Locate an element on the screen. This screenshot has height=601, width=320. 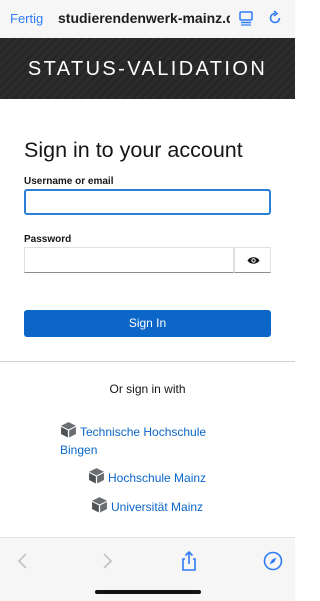
chevron-right-icon is located at coordinates (108, 561).